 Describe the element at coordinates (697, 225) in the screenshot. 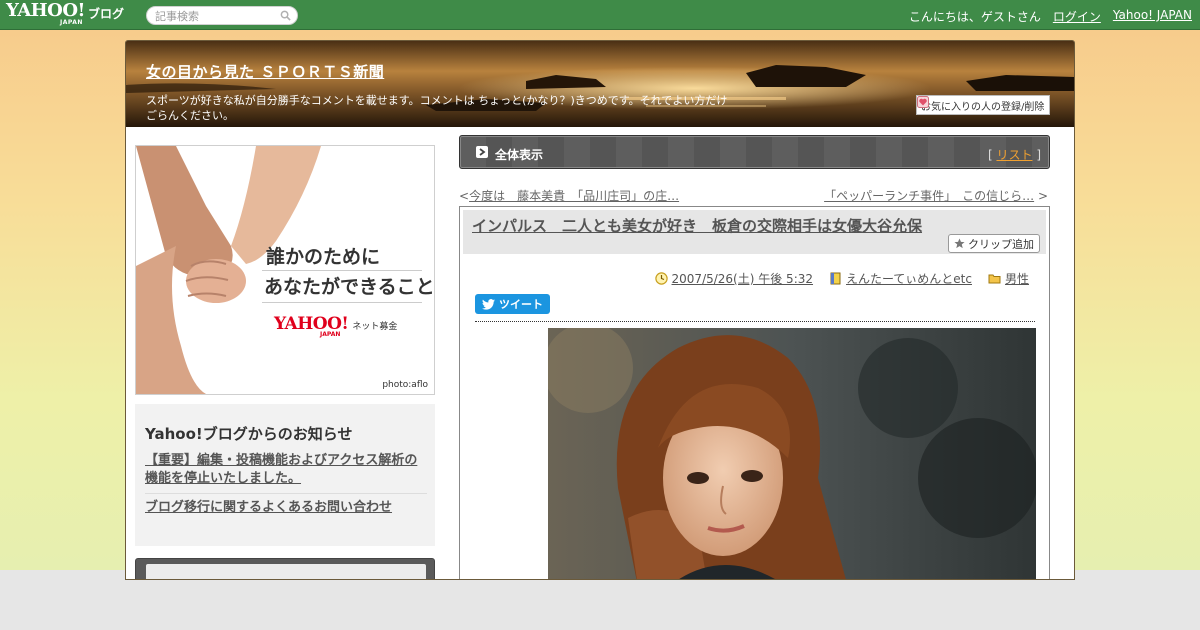

I see `article-title: インパルス 二人とも美女が好き 板倉の交際相手は女優大谷允保` at that location.